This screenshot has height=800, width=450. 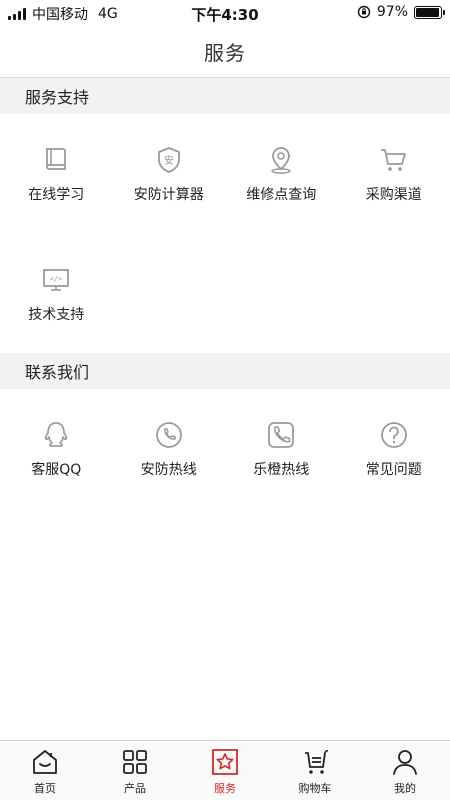 I want to click on status-bar: 中国移动 4G 下午4:30 97%, so click(x=225, y=13).